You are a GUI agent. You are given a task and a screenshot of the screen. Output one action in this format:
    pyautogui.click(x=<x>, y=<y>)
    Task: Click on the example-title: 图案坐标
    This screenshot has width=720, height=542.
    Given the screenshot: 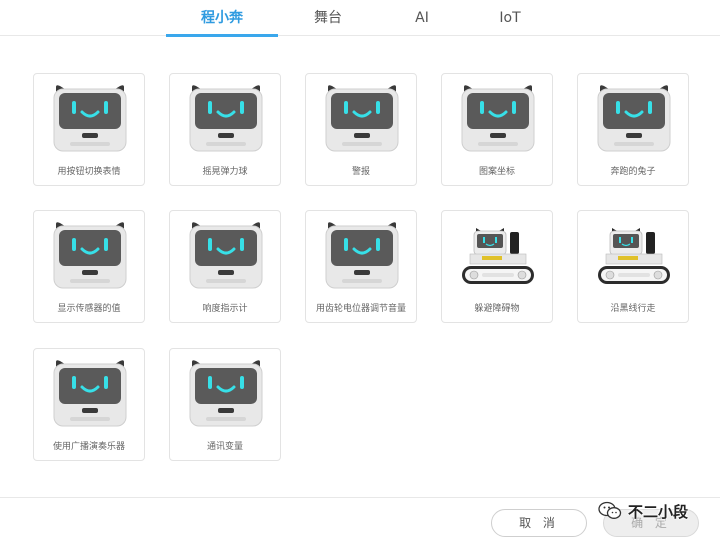 What is the action you would take?
    pyautogui.click(x=496, y=172)
    